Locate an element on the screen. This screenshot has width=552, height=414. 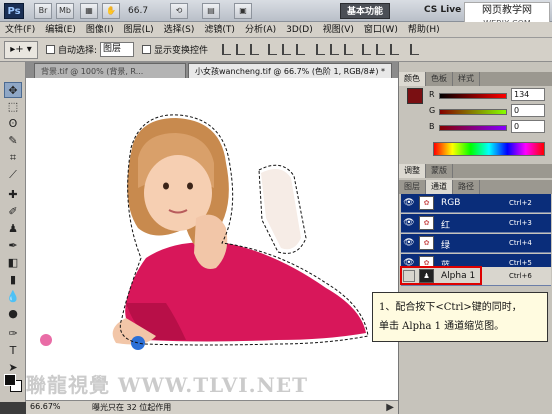
show-transform-label: 显示变换控件 is located at coordinates (181, 51).